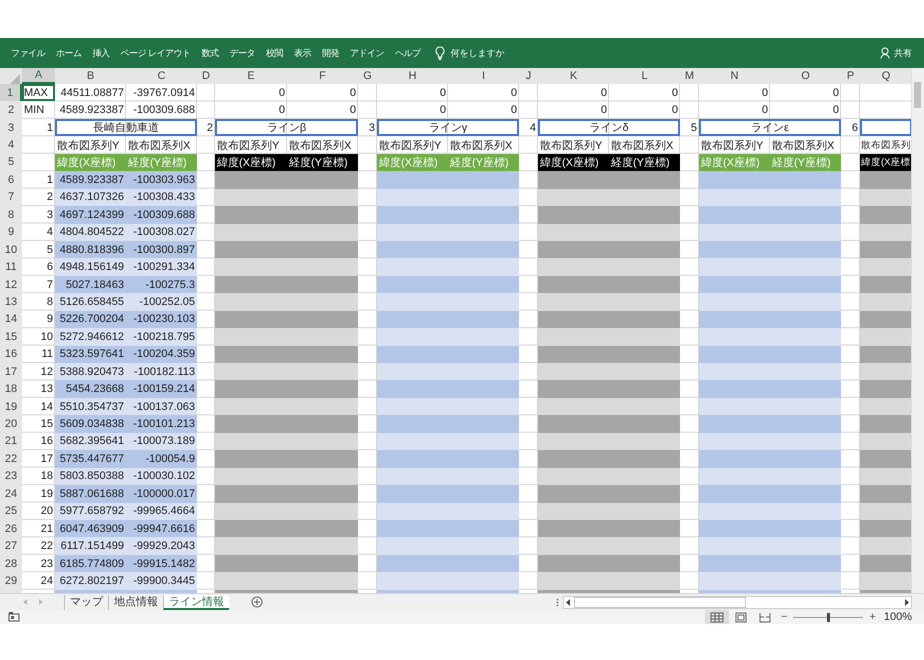  What do you see at coordinates (50, 250) in the screenshot?
I see `table-cell-text: 5` at bounding box center [50, 250].